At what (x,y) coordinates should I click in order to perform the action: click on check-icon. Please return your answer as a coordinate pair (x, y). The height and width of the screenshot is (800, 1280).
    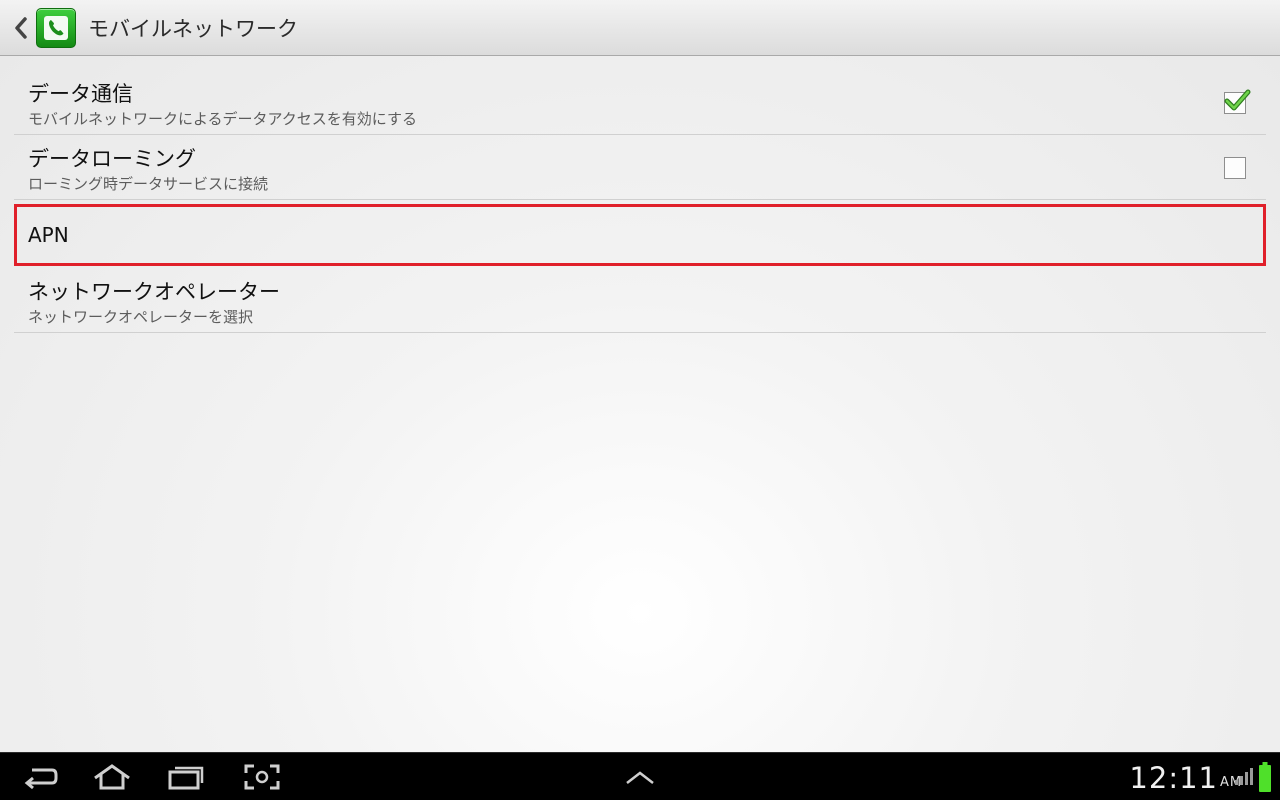
    Looking at the image, I should click on (1237, 100).